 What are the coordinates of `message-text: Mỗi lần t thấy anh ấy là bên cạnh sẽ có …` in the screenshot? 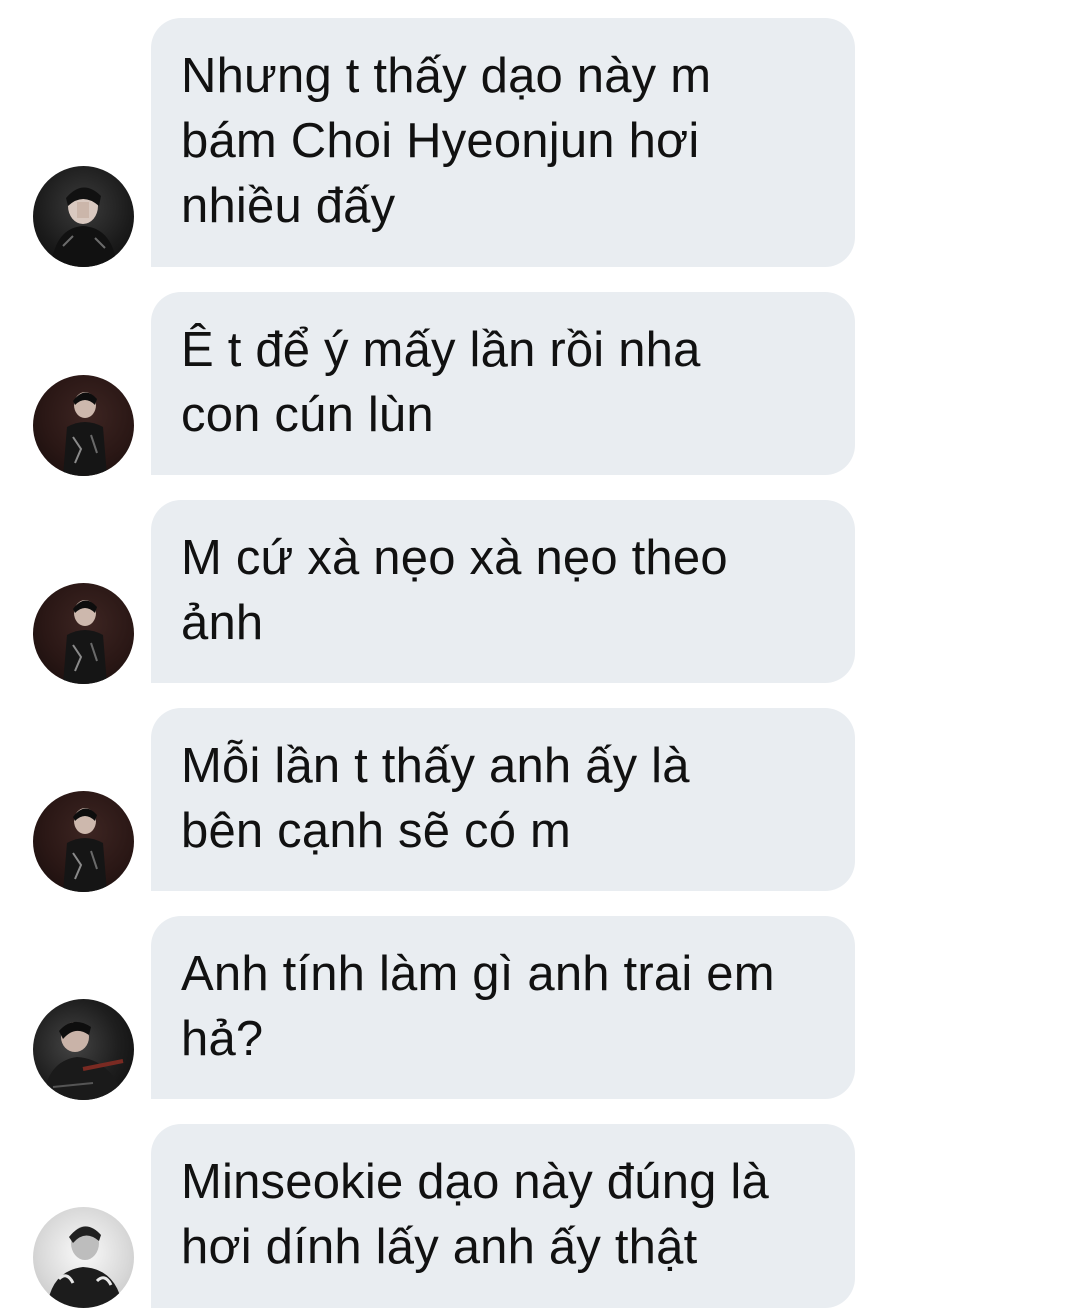 It's located at (435, 798).